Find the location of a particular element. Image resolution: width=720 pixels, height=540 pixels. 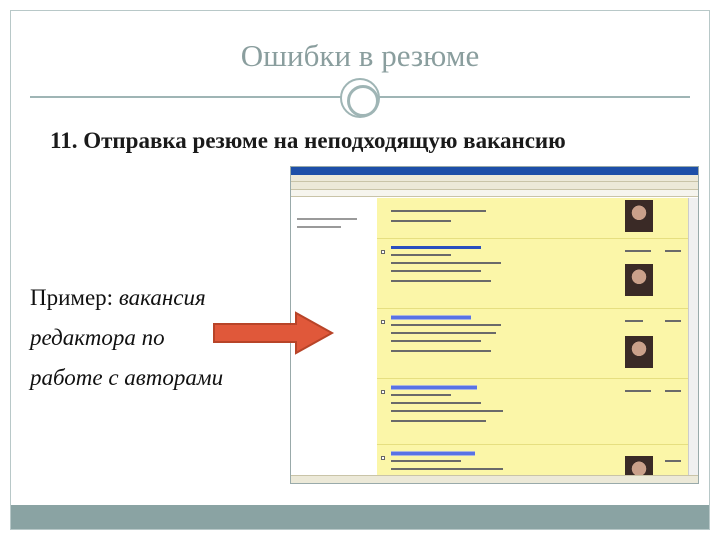

browser-statusbar is located at coordinates (494, 479).